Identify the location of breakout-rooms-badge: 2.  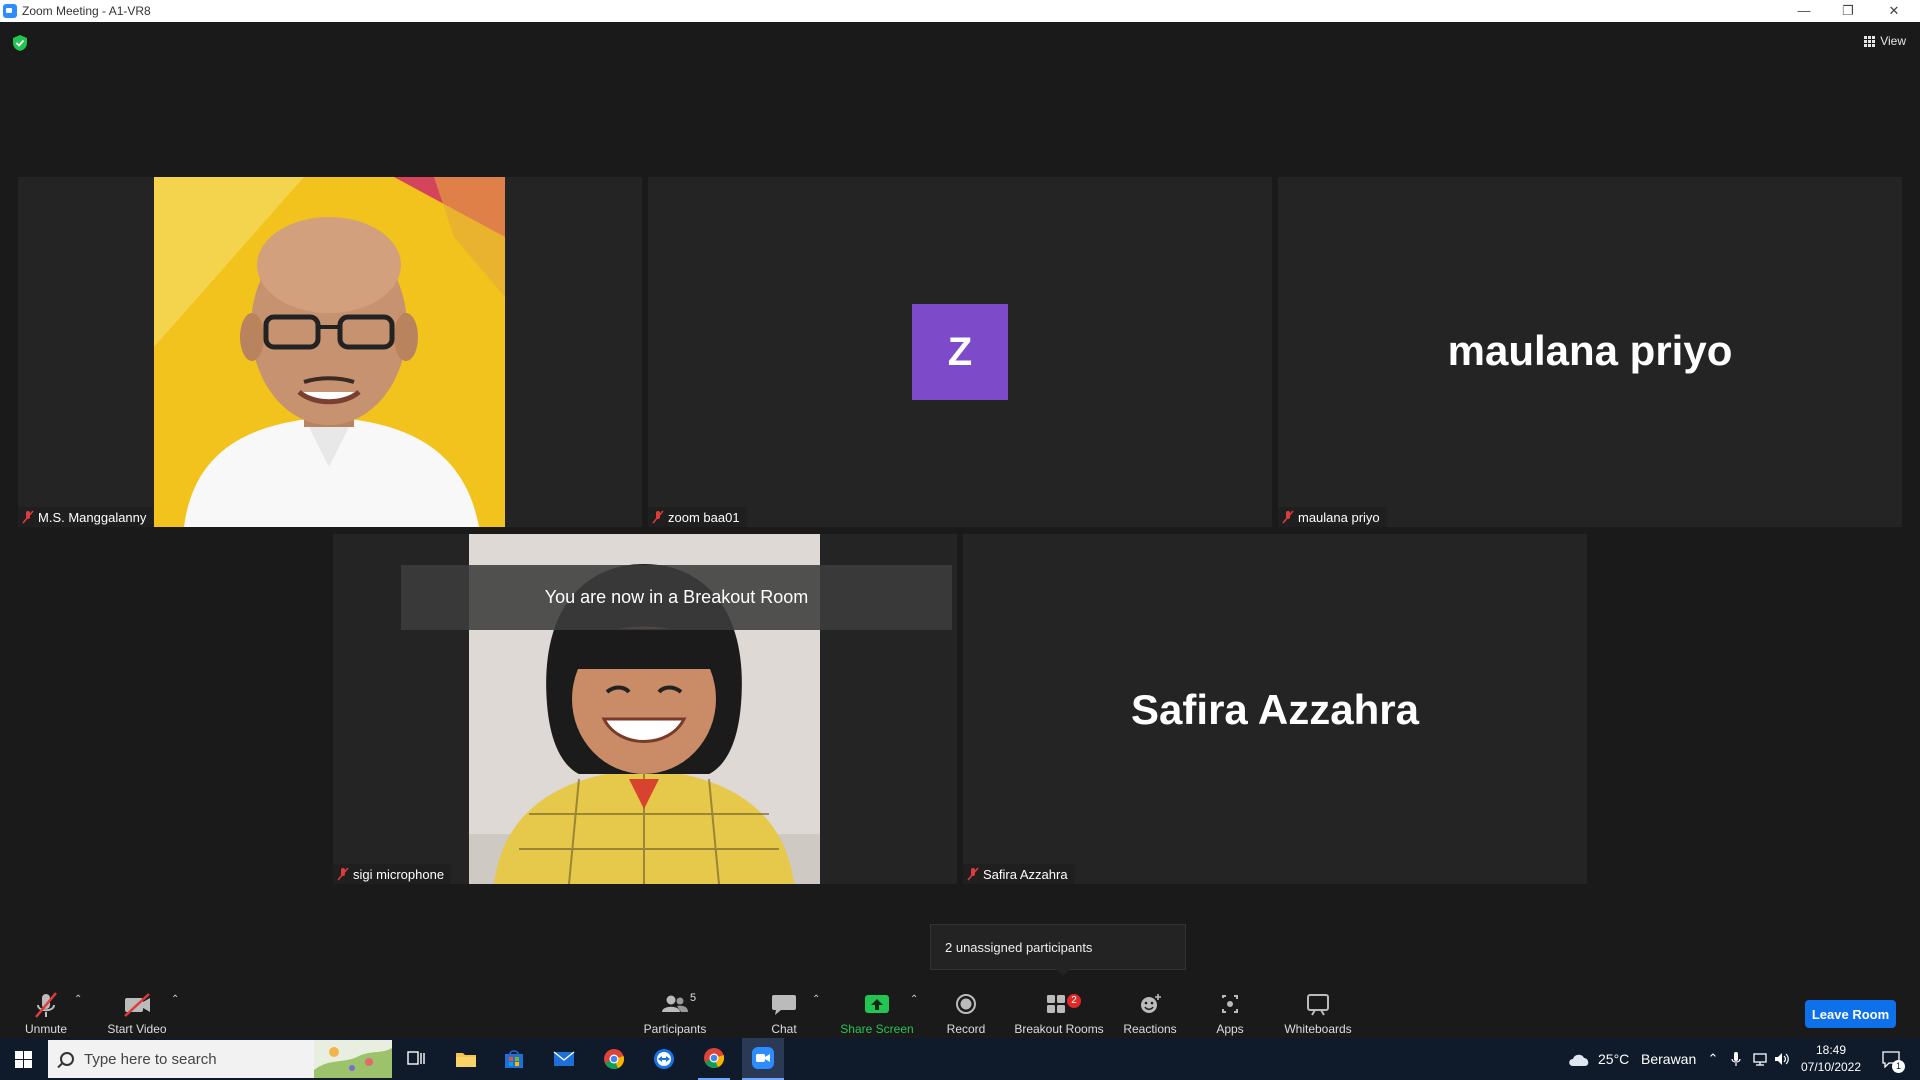
(1074, 1001).